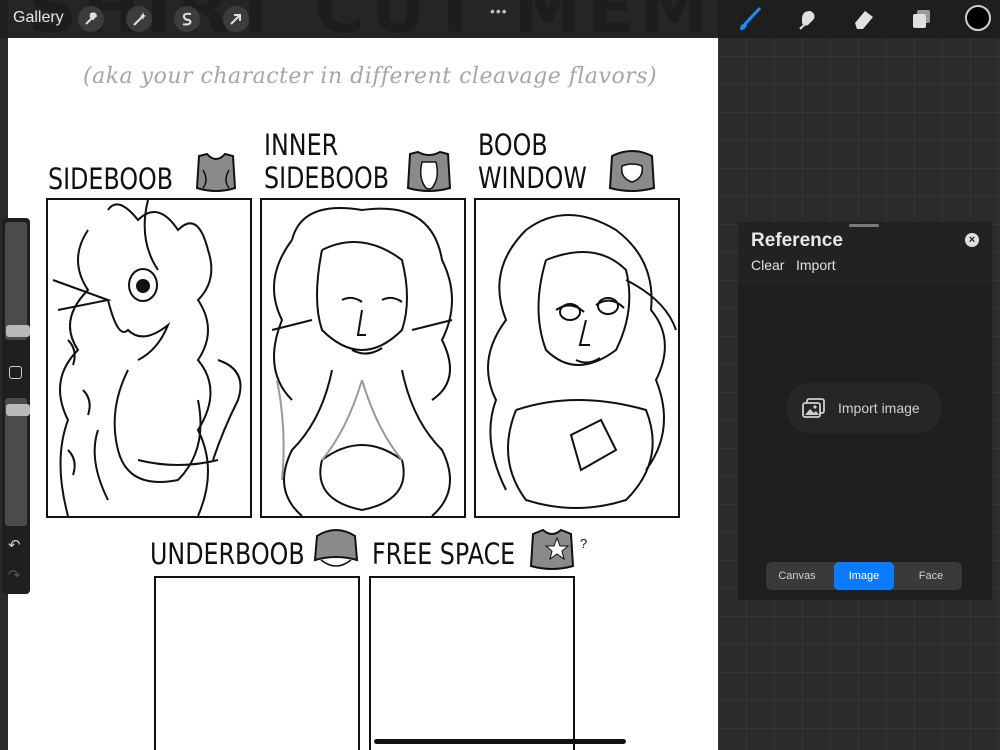 The image size is (1000, 750). What do you see at coordinates (865, 254) in the screenshot?
I see `reference-header: Reference × Clear Import` at bounding box center [865, 254].